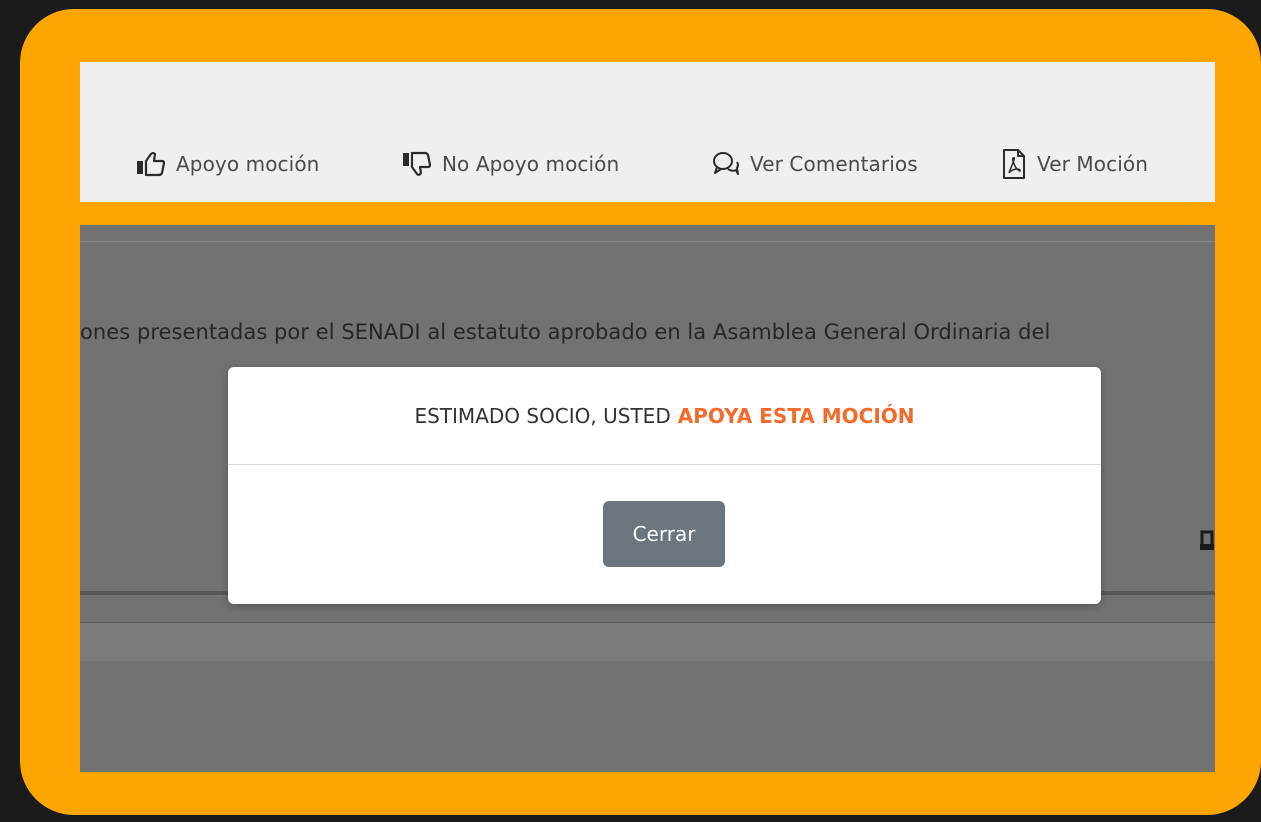  Describe the element at coordinates (834, 164) in the screenshot. I see `view-comments-label: Ver Comentarios` at that location.